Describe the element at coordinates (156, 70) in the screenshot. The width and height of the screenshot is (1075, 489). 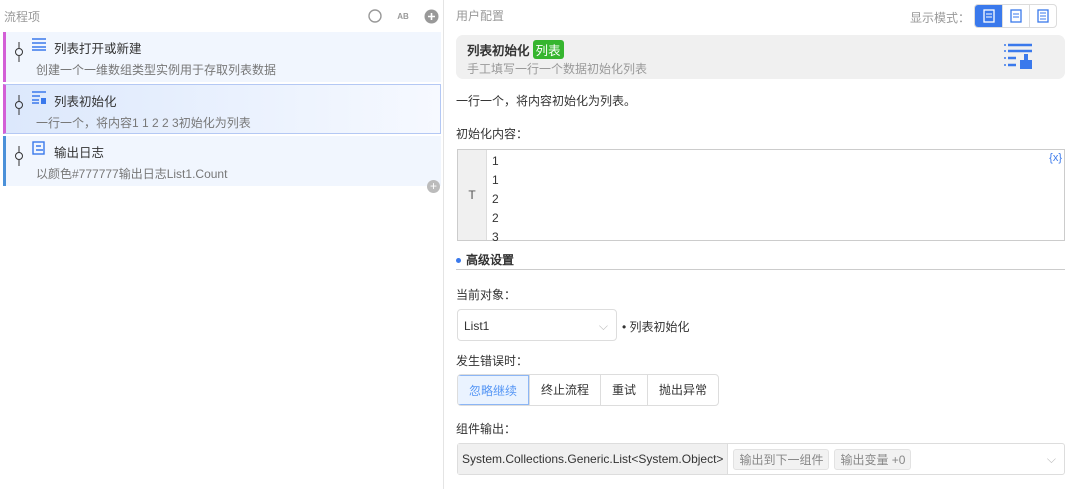
I see `item-desc: 创建一个一维数组类型实例用于存取列表数据` at that location.